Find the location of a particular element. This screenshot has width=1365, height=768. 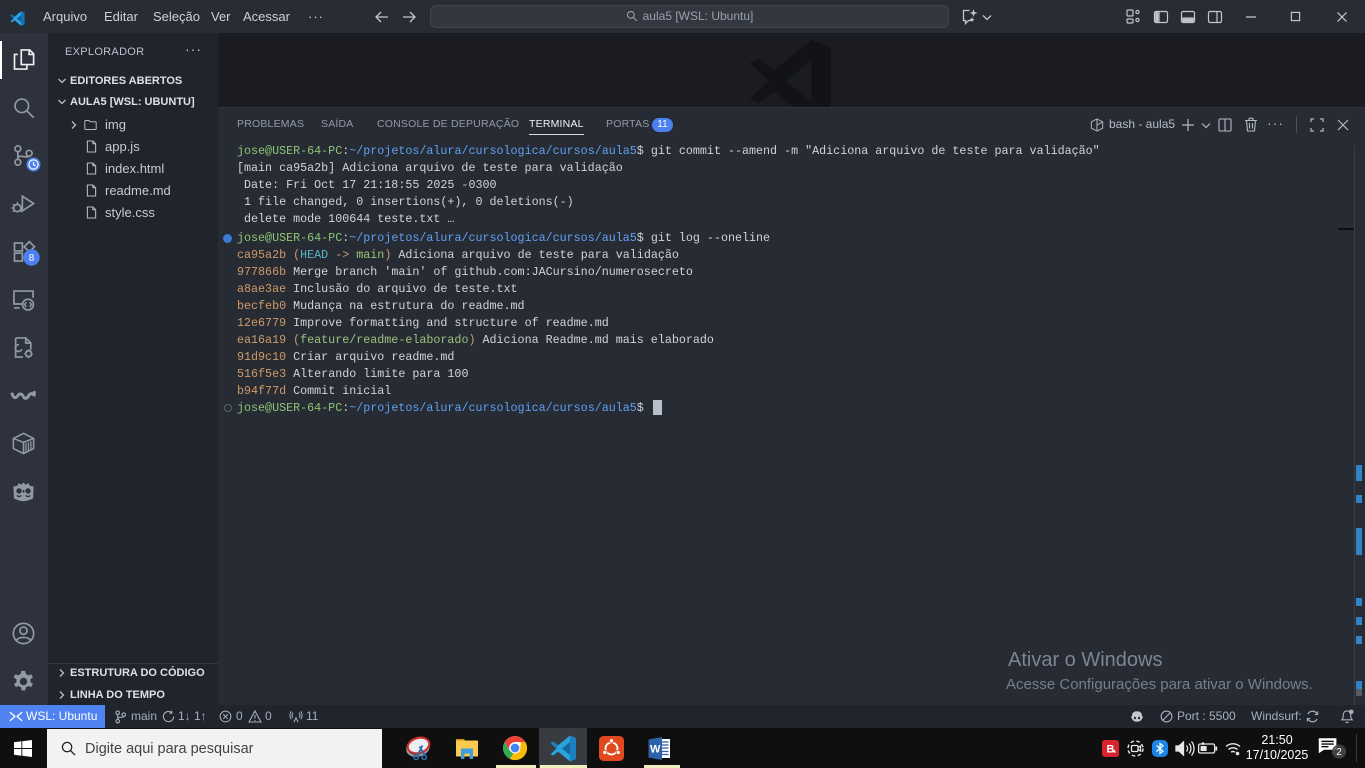

svg-text: B is located at coordinates (1110, 749).